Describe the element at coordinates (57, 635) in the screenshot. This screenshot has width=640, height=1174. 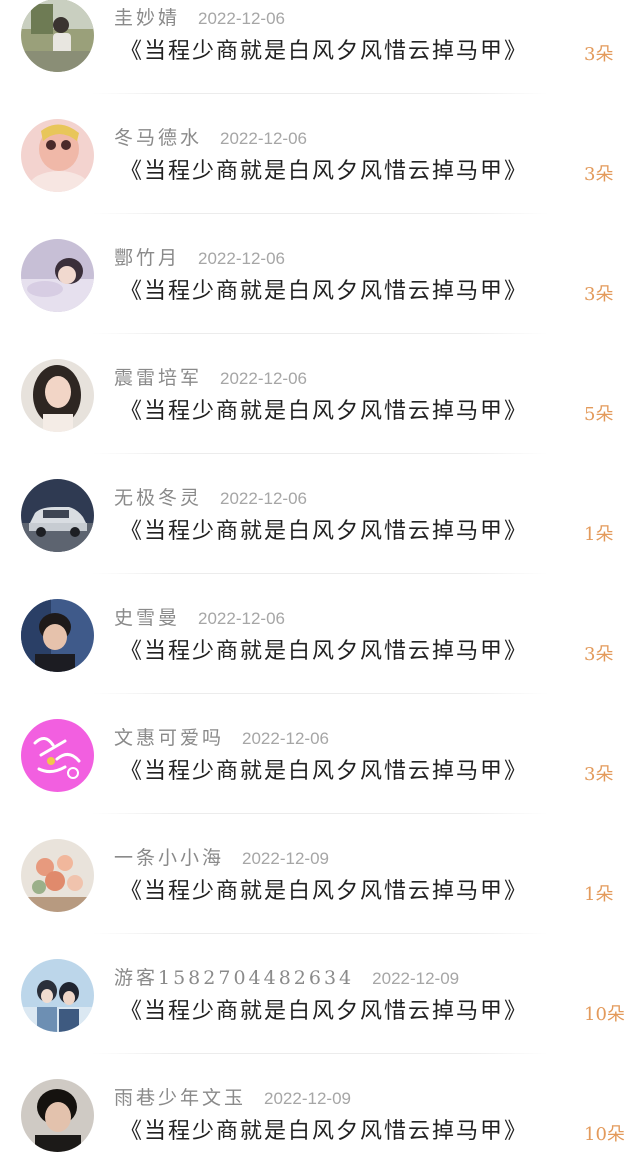
I see `man-portrait-avatar` at that location.